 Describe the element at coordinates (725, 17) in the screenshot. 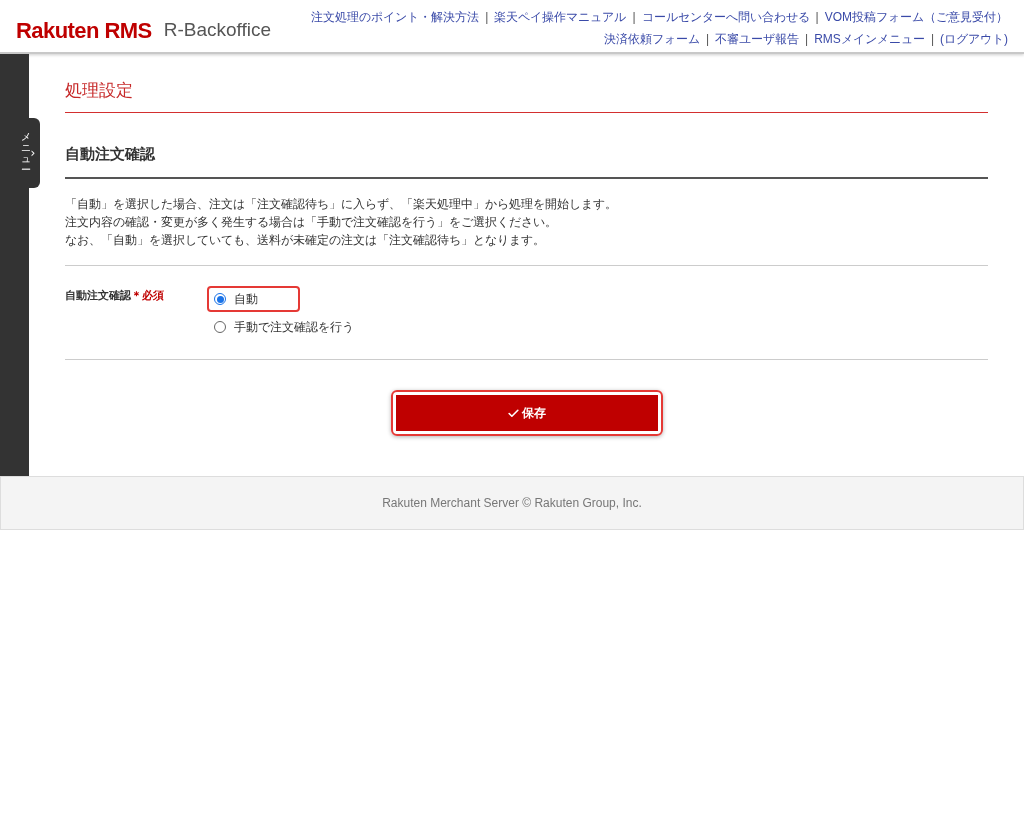

I see `header-link: コールセンターへ問い合わせる` at that location.